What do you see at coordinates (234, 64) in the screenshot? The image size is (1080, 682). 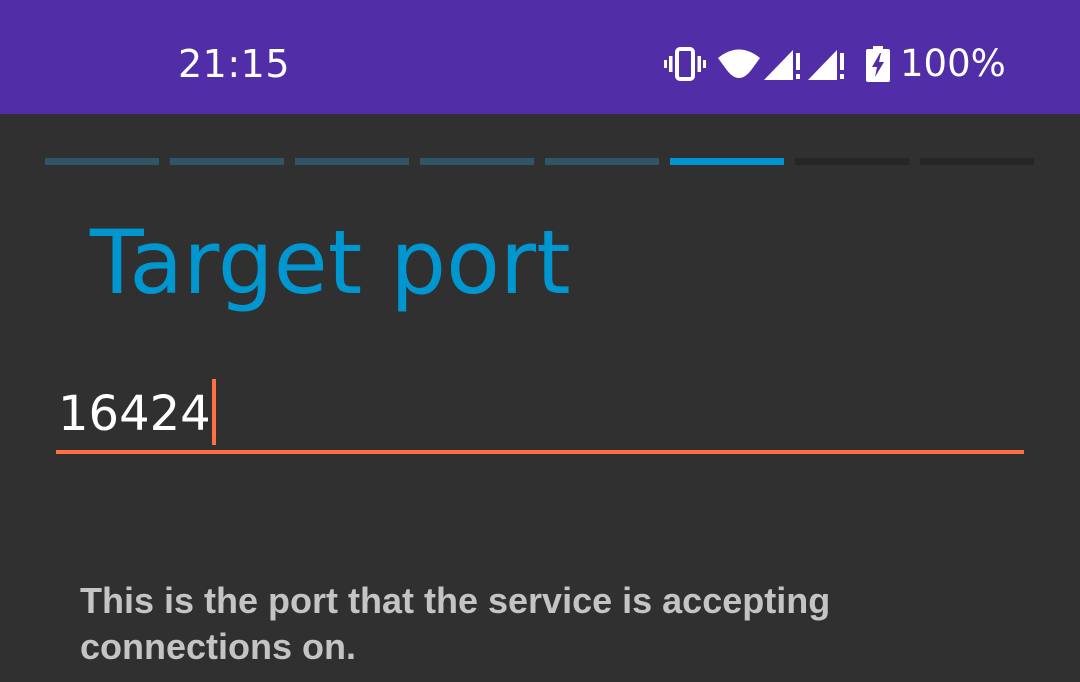 I see `status-clock: 21:15` at bounding box center [234, 64].